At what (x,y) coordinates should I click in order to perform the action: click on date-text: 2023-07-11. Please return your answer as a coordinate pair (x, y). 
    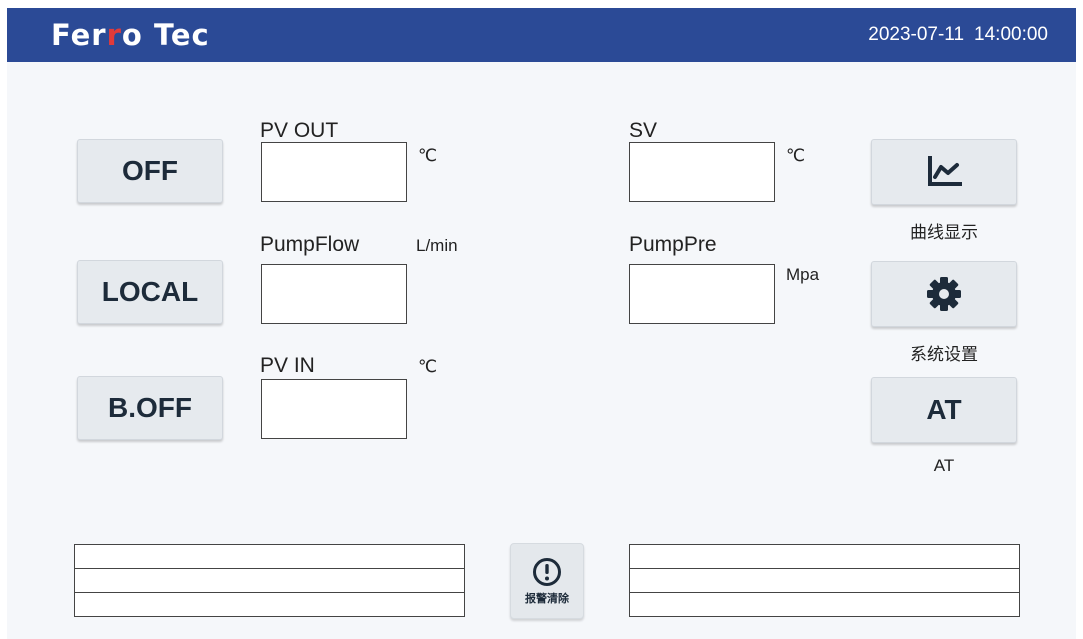
    Looking at the image, I should click on (916, 34).